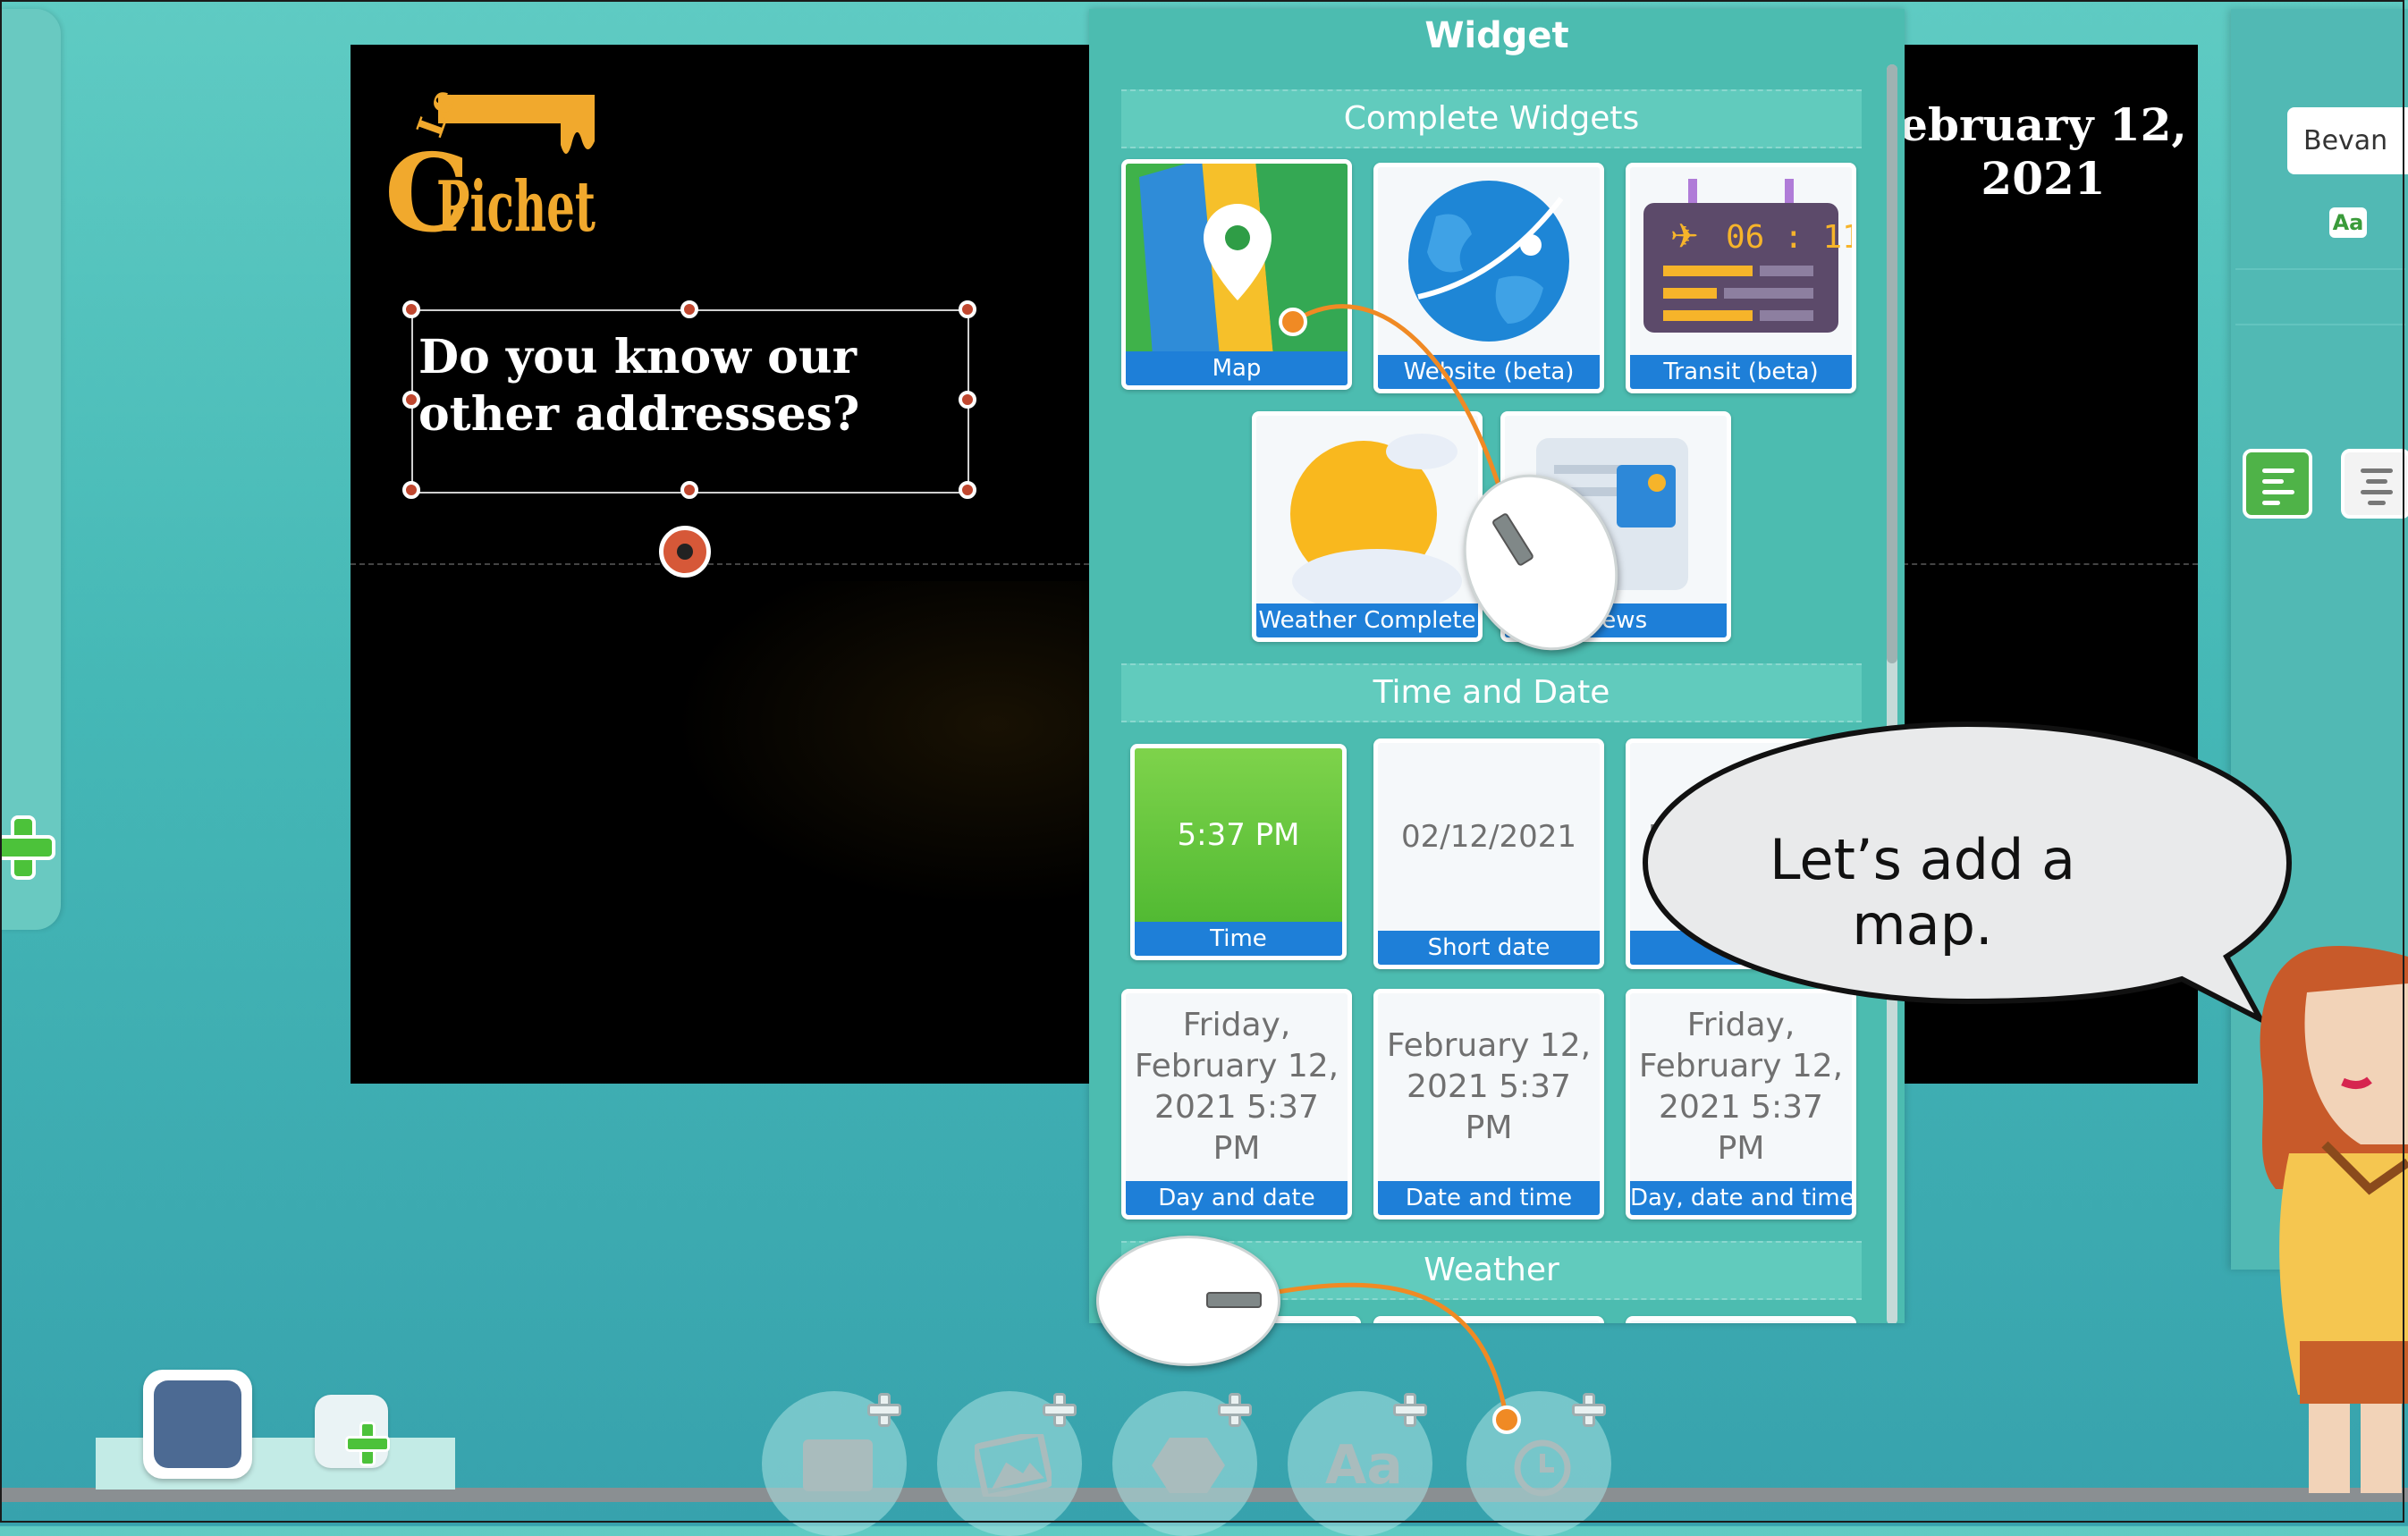 This screenshot has width=2408, height=1536. I want to click on screen-icon, so click(838, 1465).